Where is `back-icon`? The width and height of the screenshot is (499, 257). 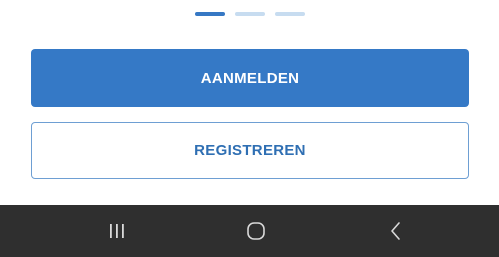
back-icon is located at coordinates (396, 231).